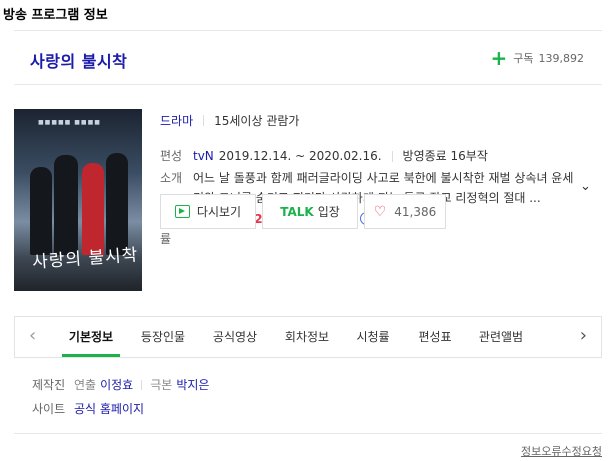  I want to click on tab-related-albums: 관련앨범, so click(501, 337).